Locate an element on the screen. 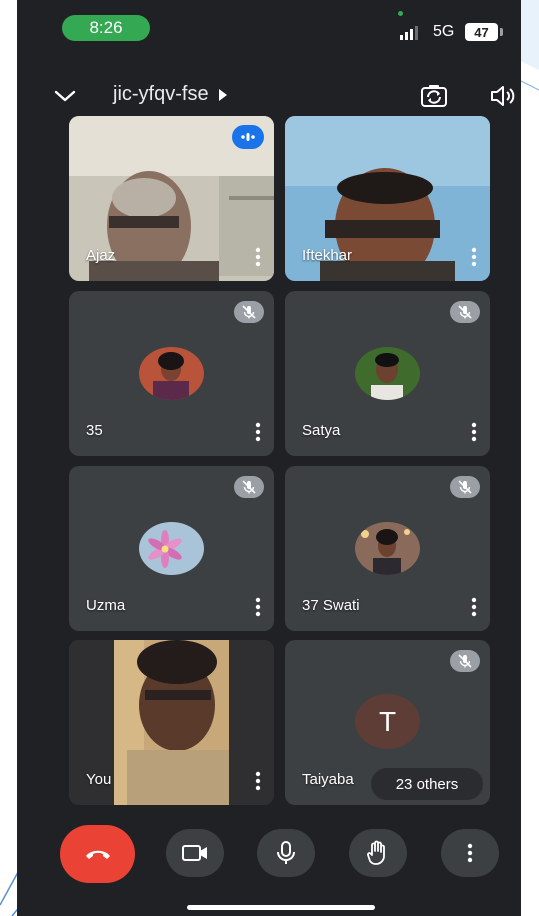  participant-name: Taiyaba is located at coordinates (328, 779).